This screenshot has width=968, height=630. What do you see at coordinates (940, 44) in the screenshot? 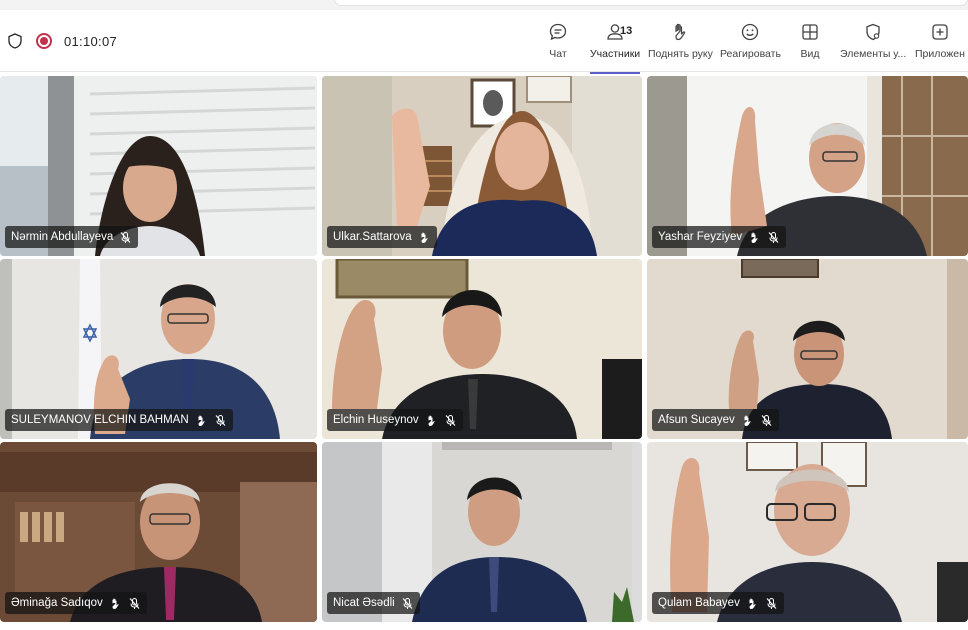
I see `apps-button: Приложен` at bounding box center [940, 44].